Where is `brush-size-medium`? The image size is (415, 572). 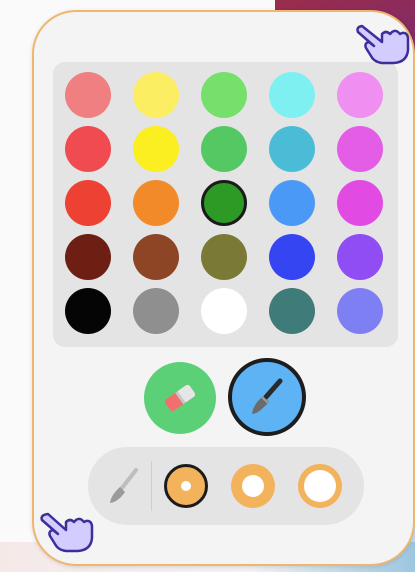
brush-size-medium is located at coordinates (253, 486).